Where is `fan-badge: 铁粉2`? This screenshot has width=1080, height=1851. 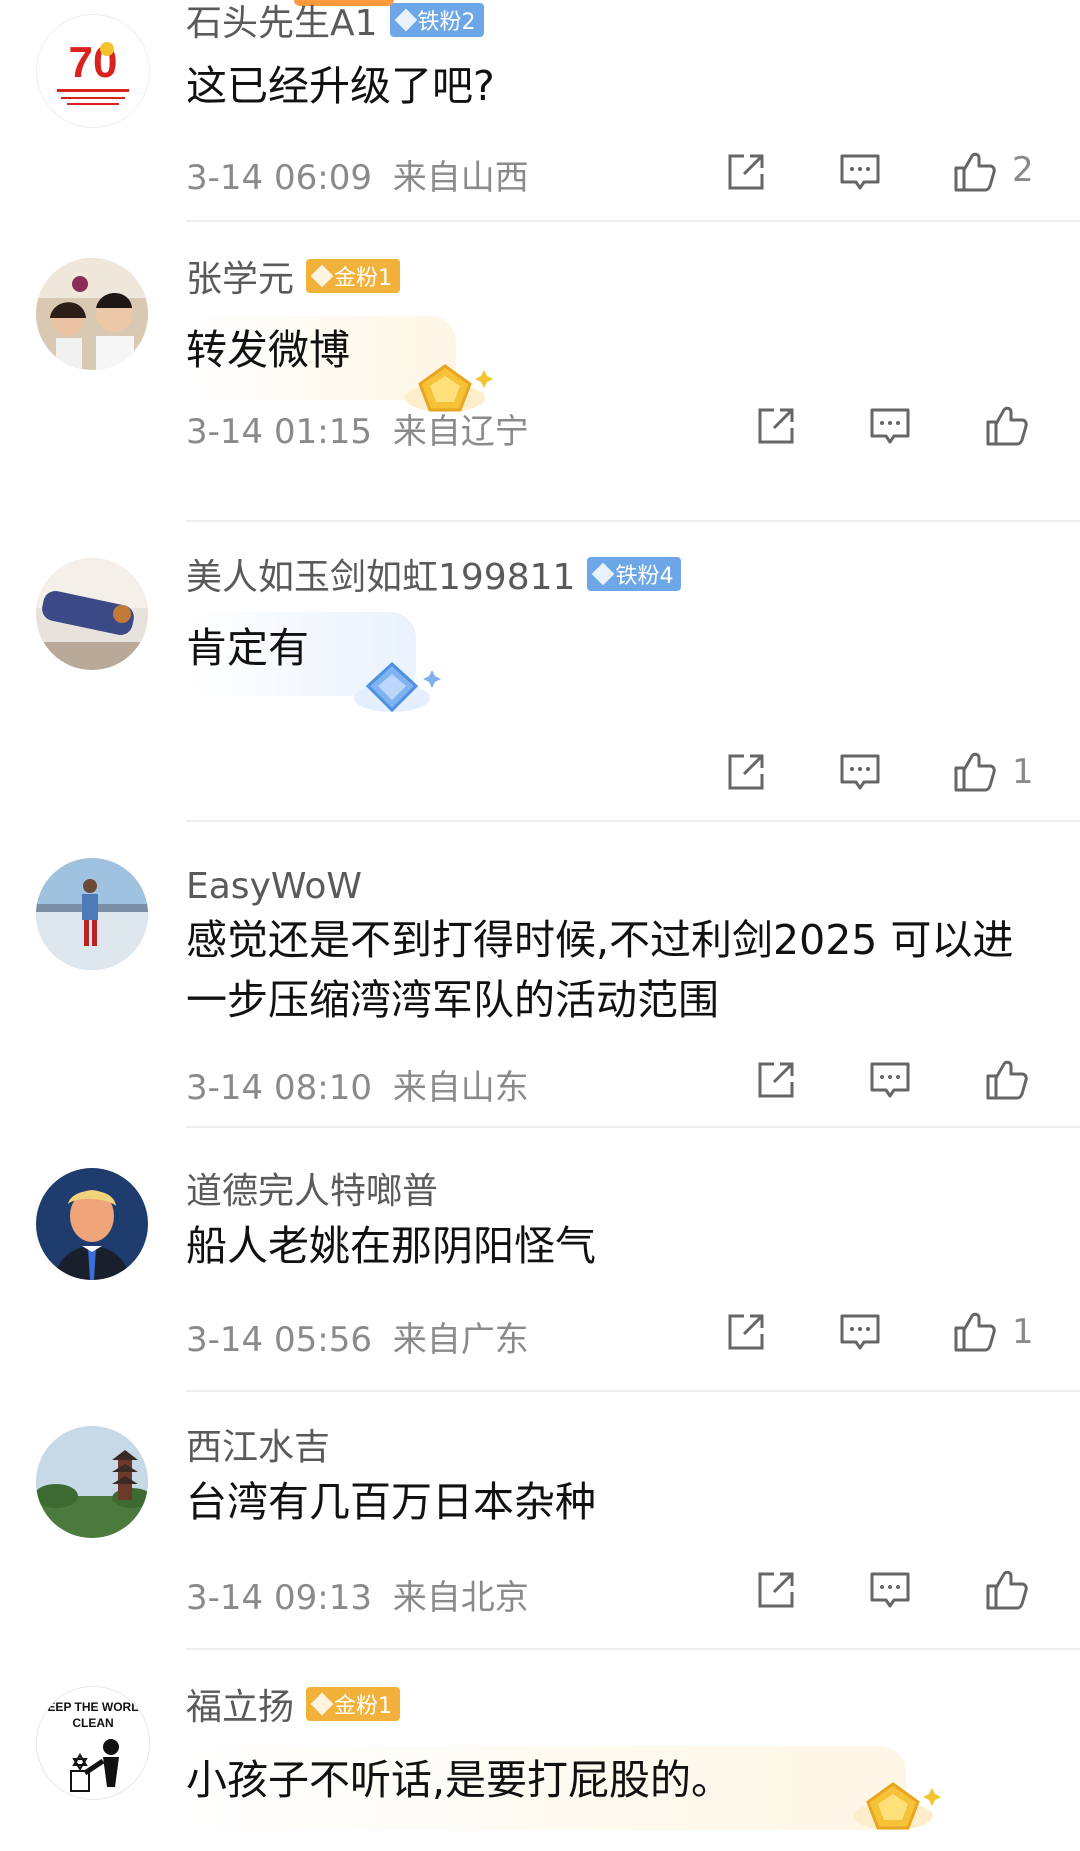 fan-badge: 铁粉2 is located at coordinates (436, 20).